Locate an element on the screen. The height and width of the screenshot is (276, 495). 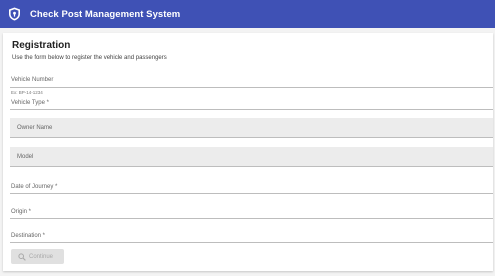
owner-name-label: Owner Name is located at coordinates (35, 128).